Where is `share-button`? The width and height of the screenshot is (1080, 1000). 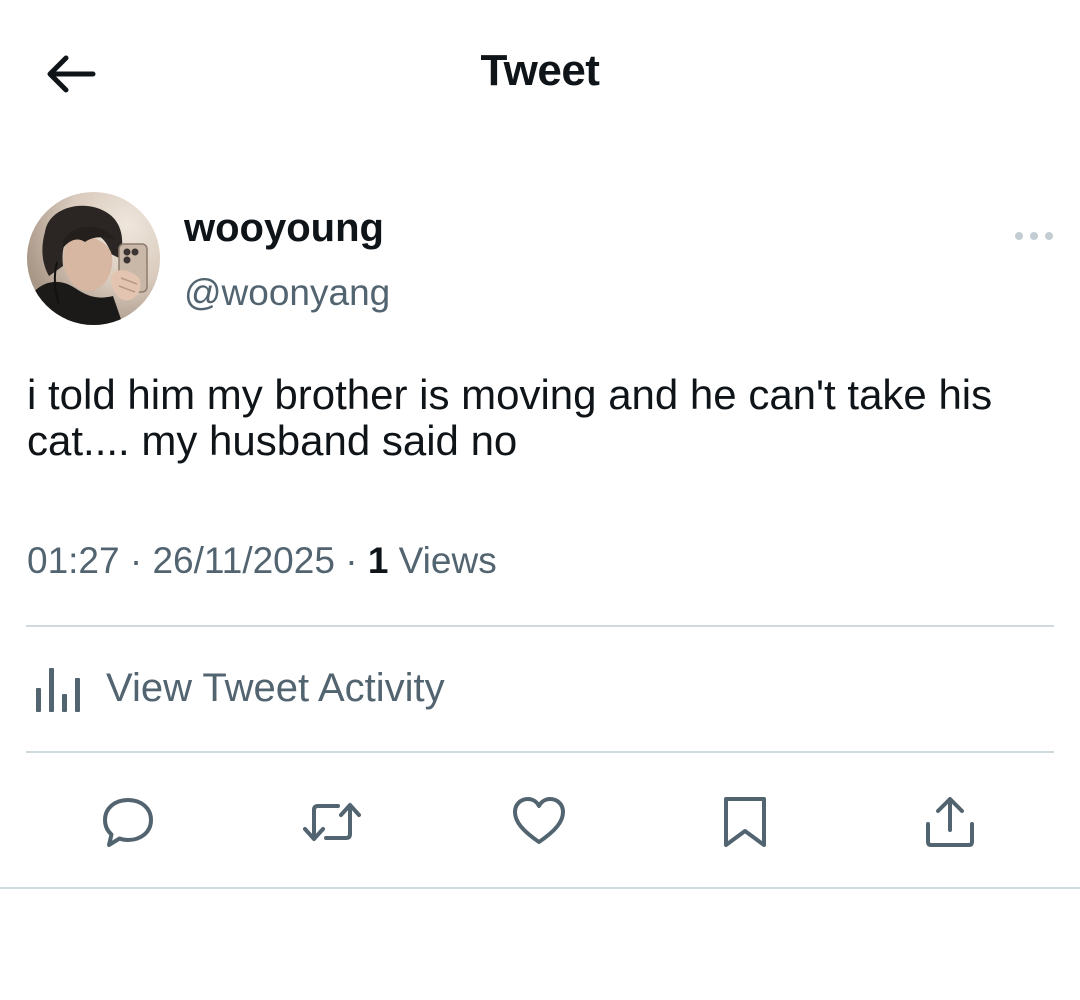 share-button is located at coordinates (950, 822).